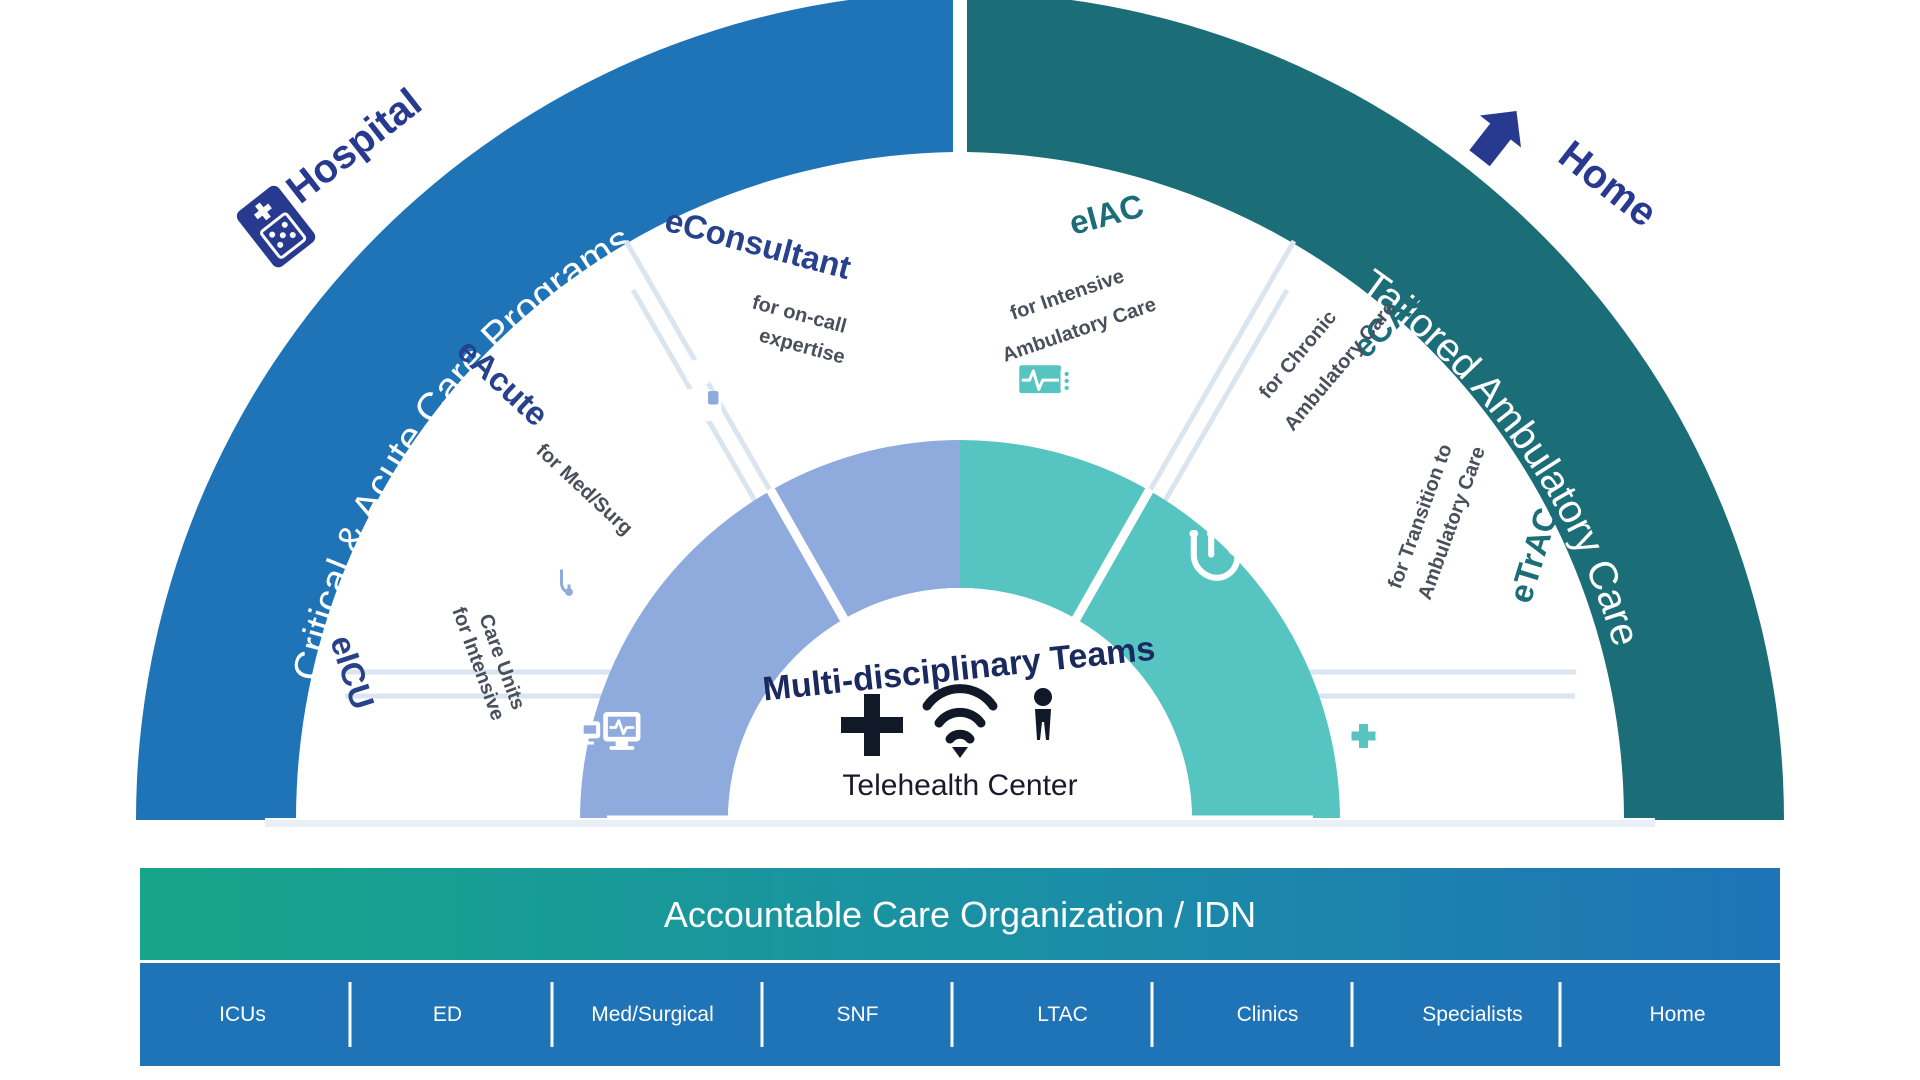  I want to click on sector-label-econsultant: eConsultant for on-call expertise, so click(758, 285).